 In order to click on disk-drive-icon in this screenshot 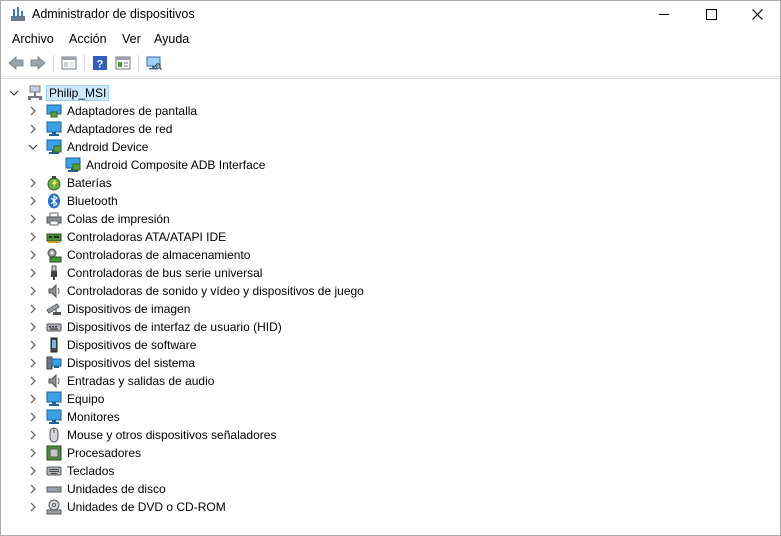, I will do `click(54, 489)`.